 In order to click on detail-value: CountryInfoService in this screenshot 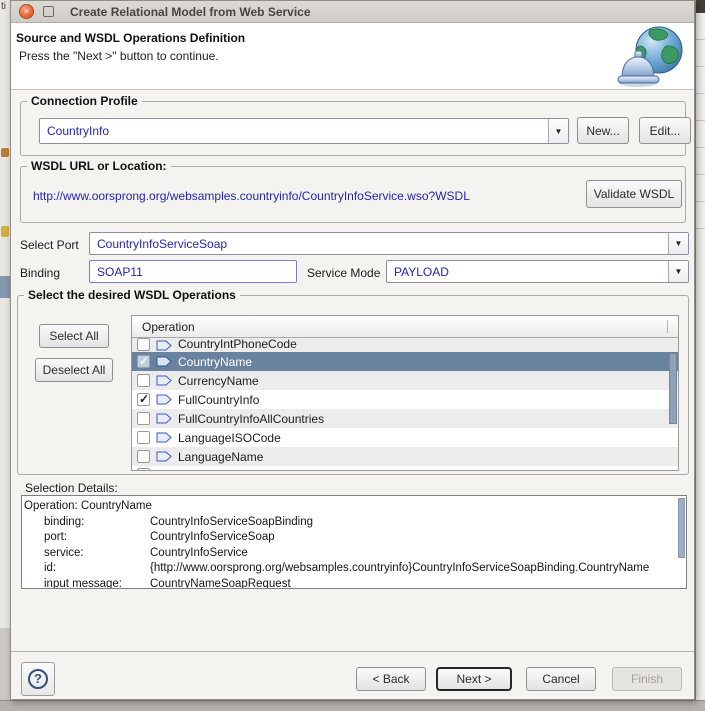, I will do `click(199, 552)`.